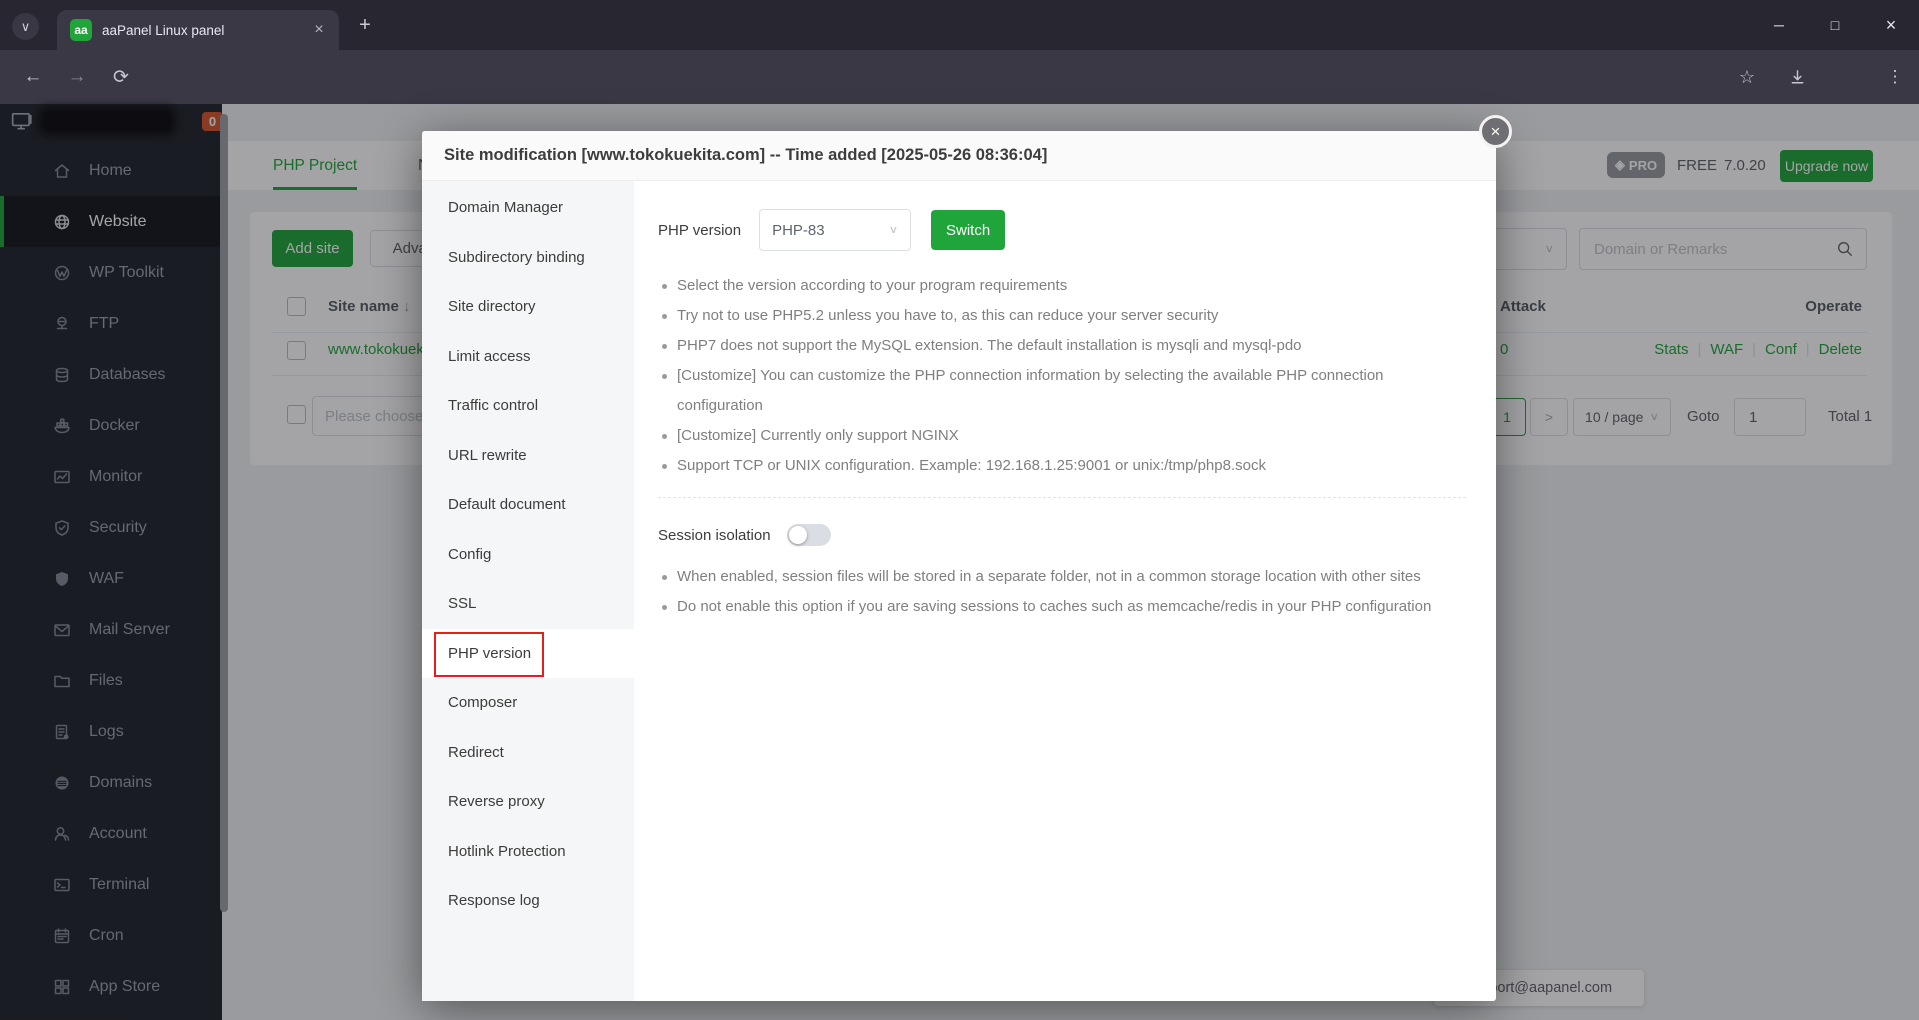 The image size is (1919, 1020). Describe the element at coordinates (1062, 230) in the screenshot. I see `php-version-row: PHP version PHP-83 ∨ Switch` at that location.